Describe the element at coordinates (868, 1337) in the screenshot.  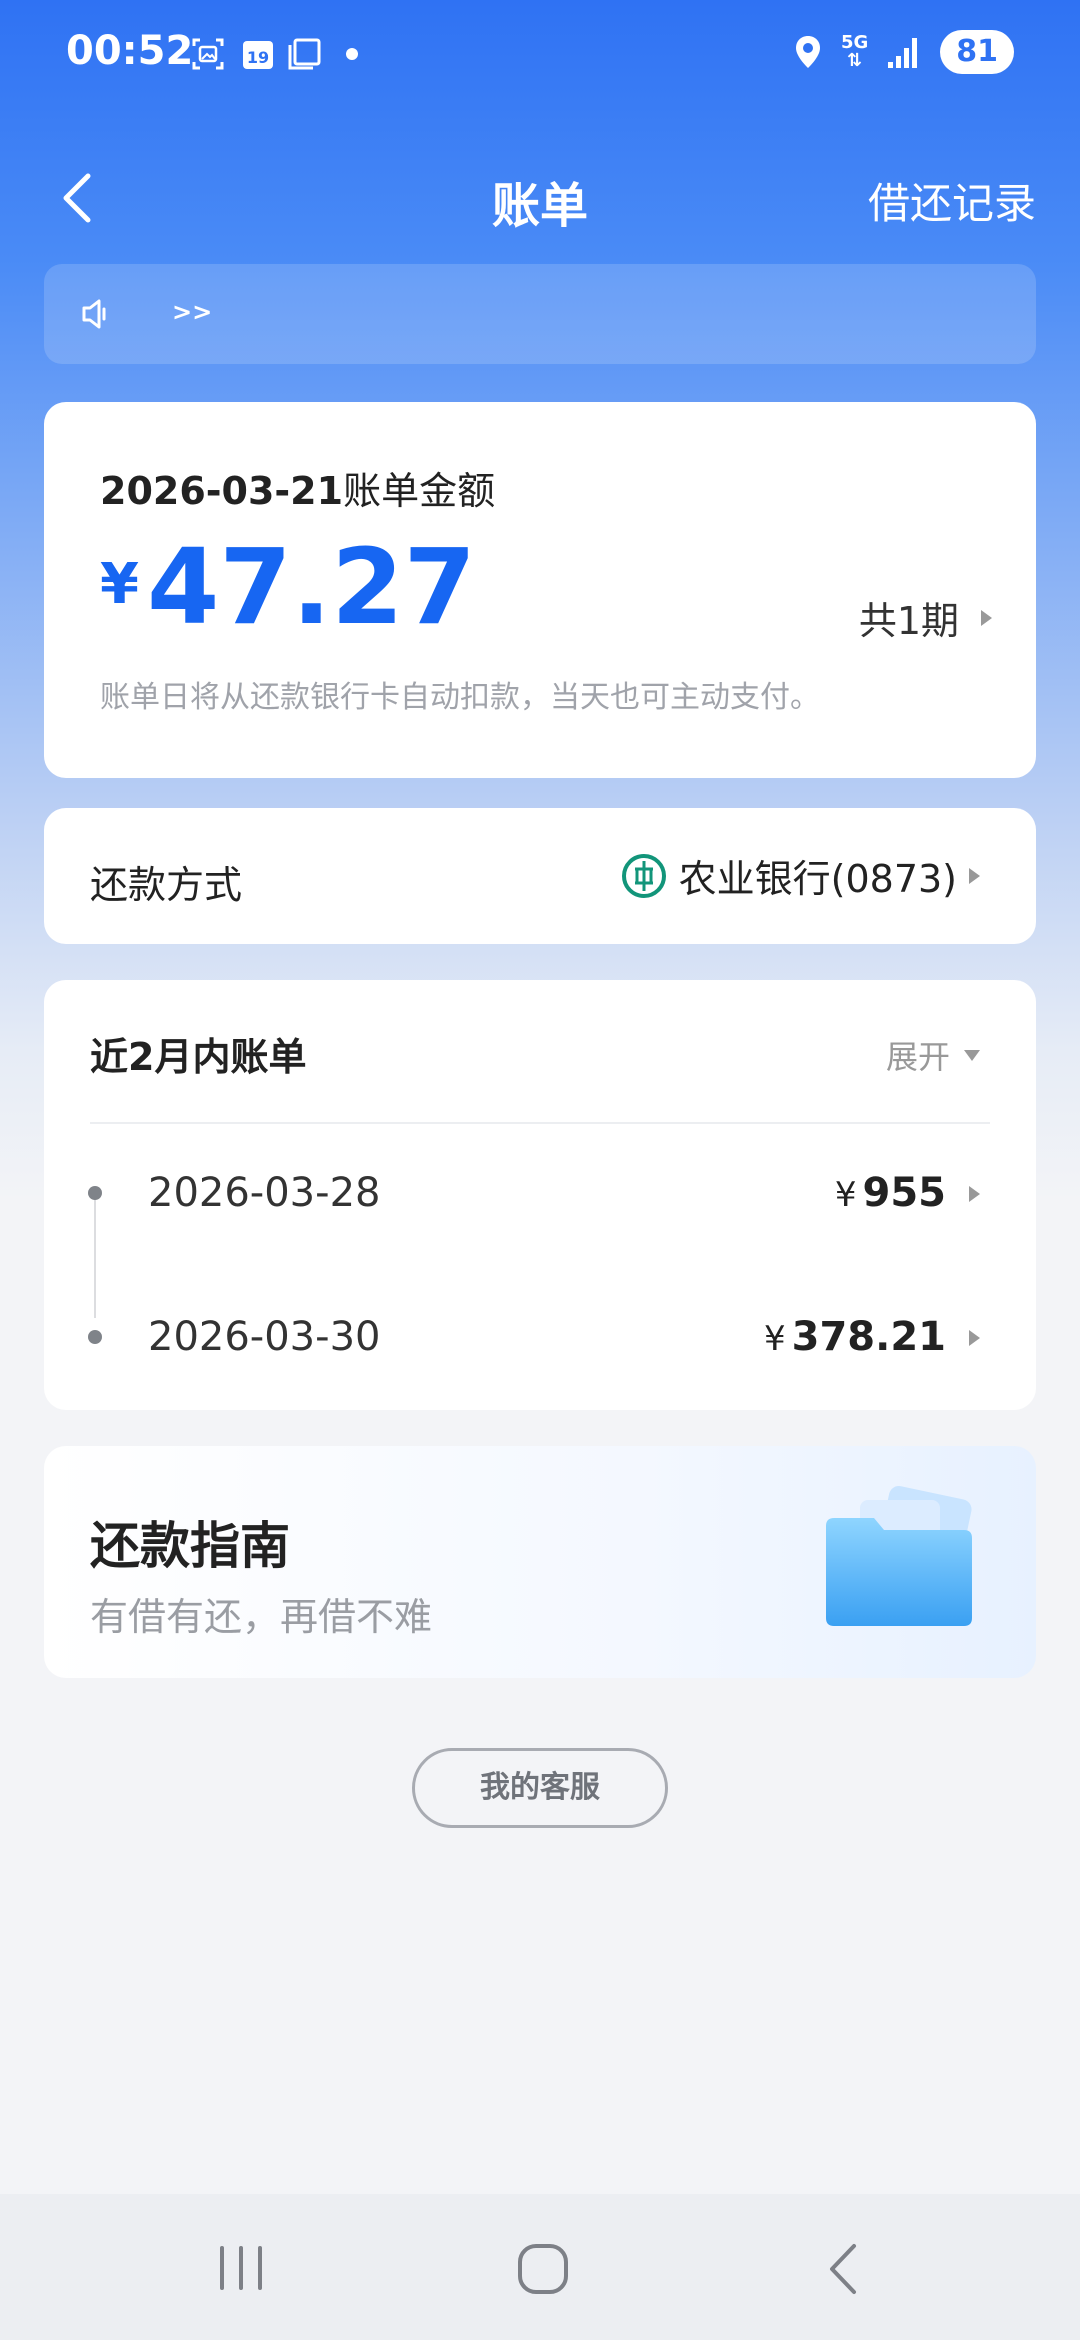
I see `bill-item-amount-value: 378.21` at that location.